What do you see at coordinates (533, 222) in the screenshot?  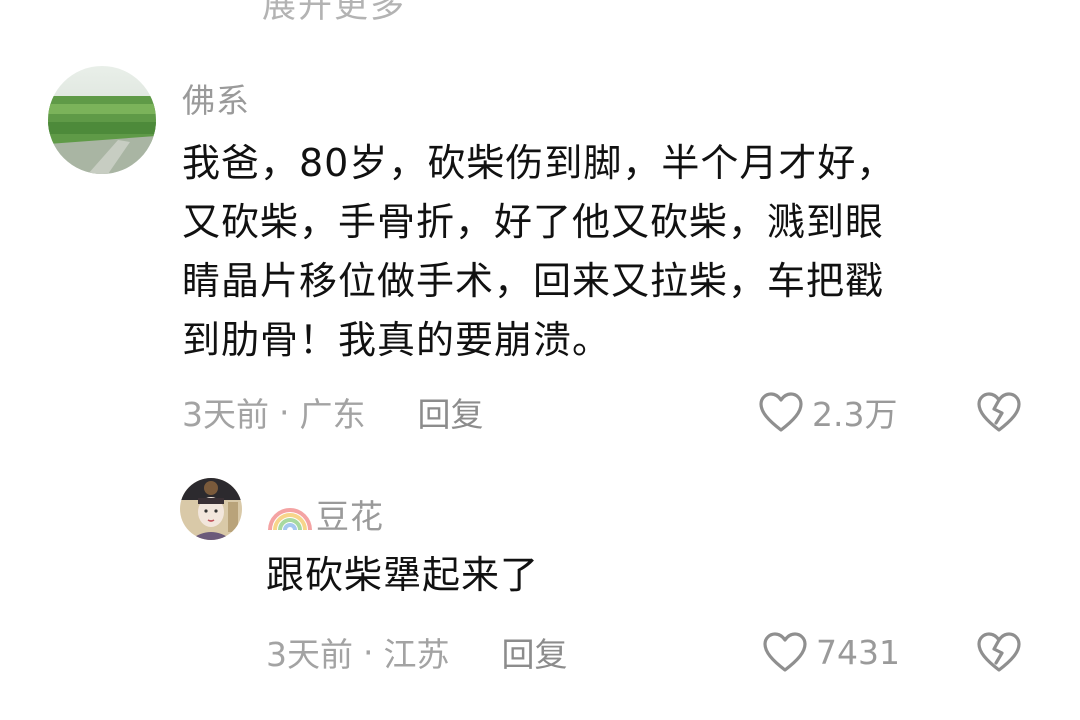 I see `comment-line: 又砍柴，手骨折，好了他又砍柴，溅到眼` at bounding box center [533, 222].